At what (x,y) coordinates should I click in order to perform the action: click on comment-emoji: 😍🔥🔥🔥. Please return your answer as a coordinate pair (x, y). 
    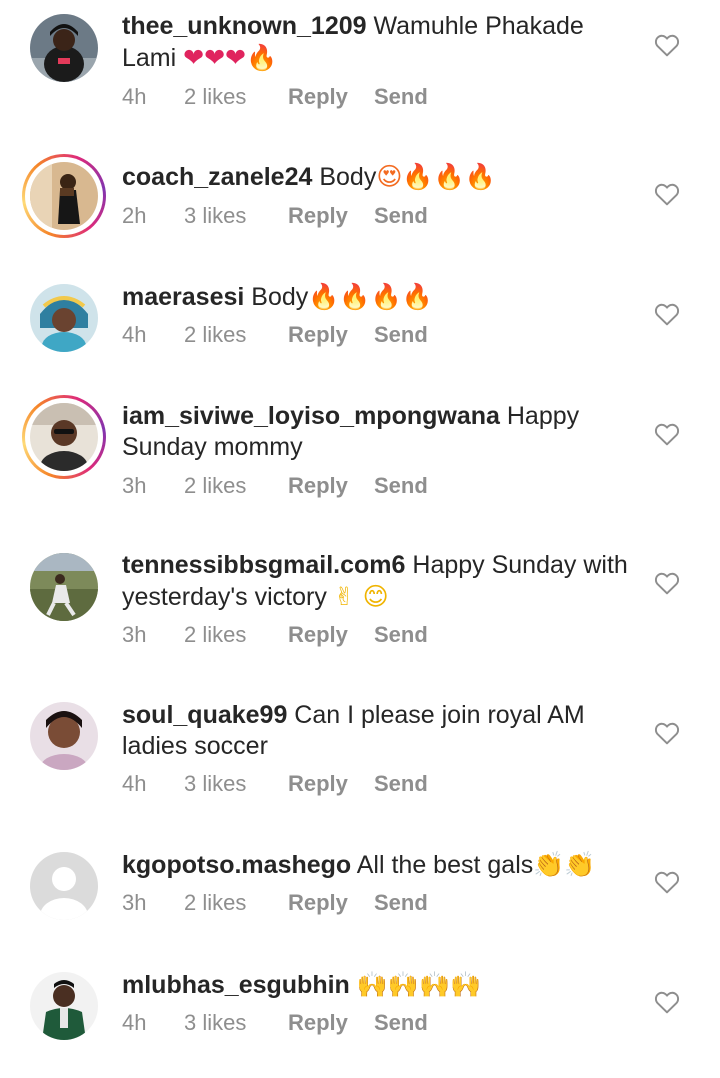
    Looking at the image, I should click on (436, 176).